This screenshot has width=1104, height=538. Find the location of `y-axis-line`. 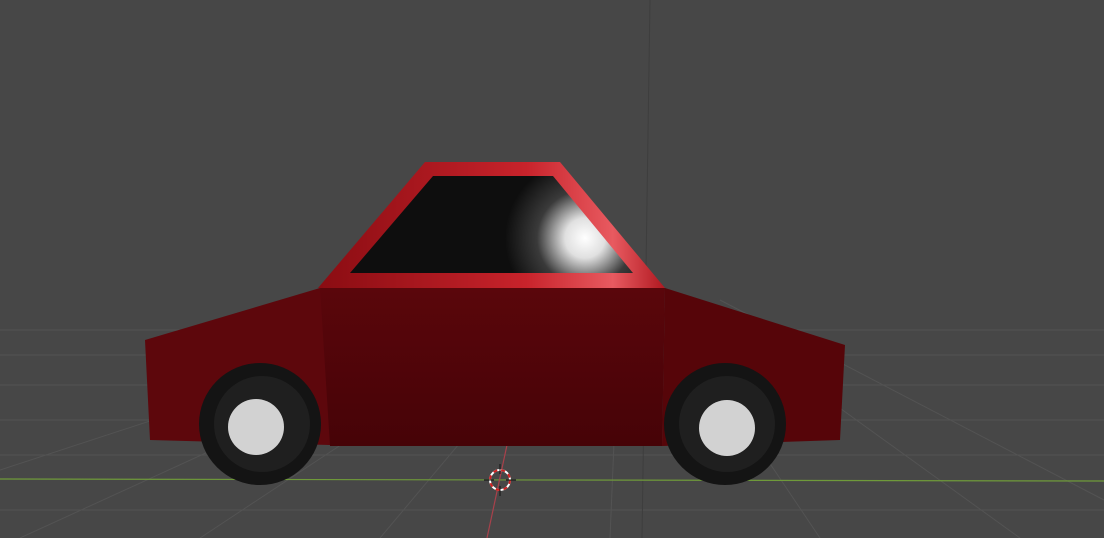

y-axis-line is located at coordinates (497, 491).